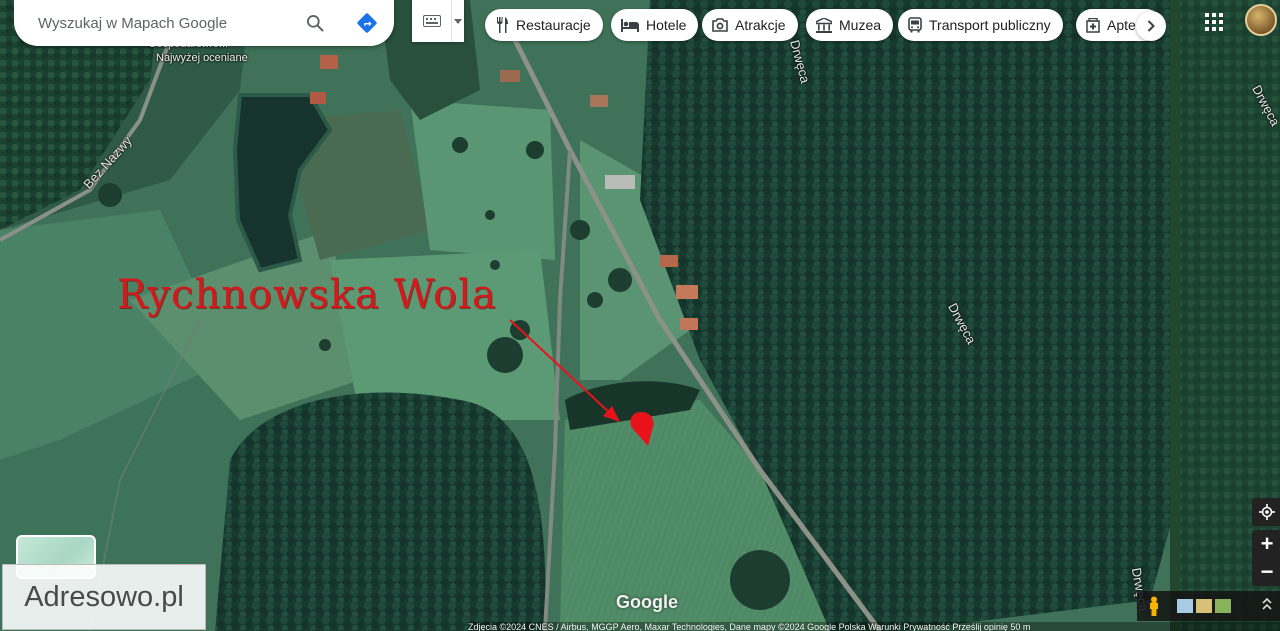 The width and height of the screenshot is (1280, 631). I want to click on chip-public-transport: Transport publiczny, so click(980, 25).